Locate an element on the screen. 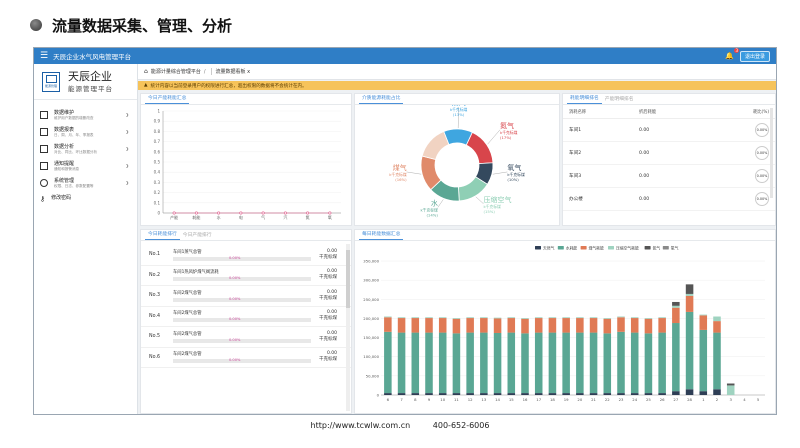 The height and width of the screenshot is (448, 800). bullet-icon is located at coordinates (36, 25).